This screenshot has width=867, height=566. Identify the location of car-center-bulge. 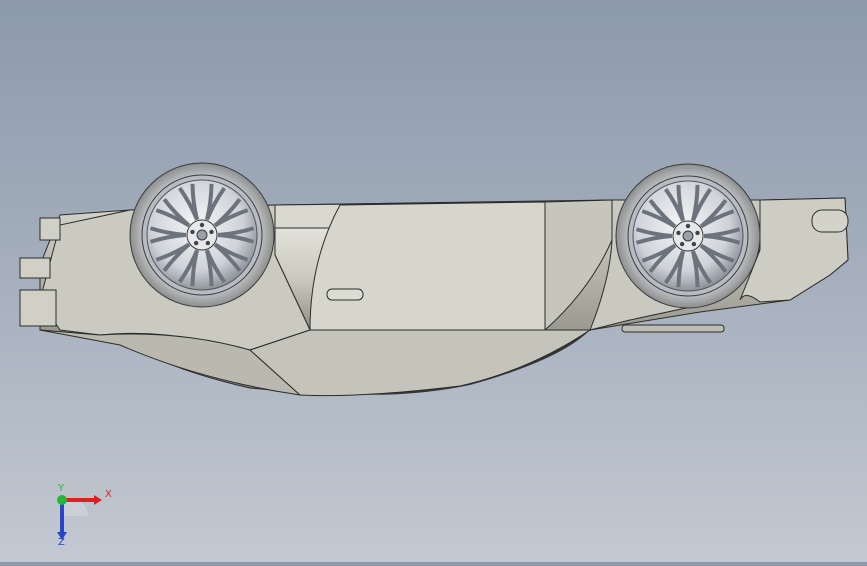
(431, 266).